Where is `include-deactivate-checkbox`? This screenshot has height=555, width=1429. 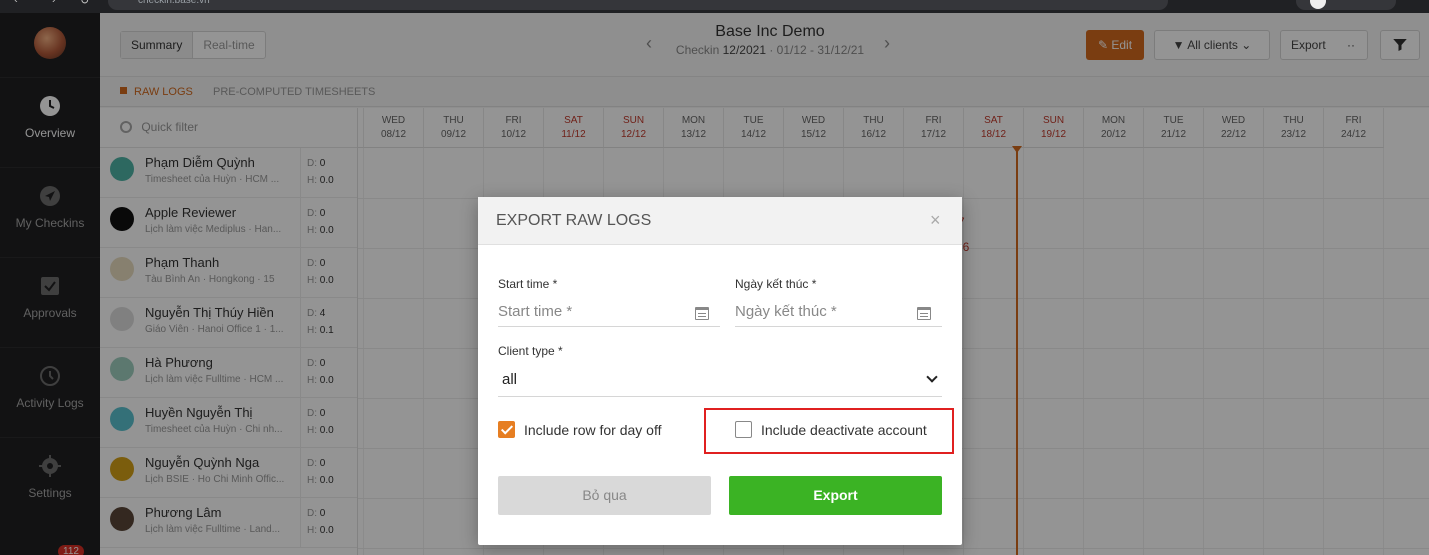 include-deactivate-checkbox is located at coordinates (743, 429).